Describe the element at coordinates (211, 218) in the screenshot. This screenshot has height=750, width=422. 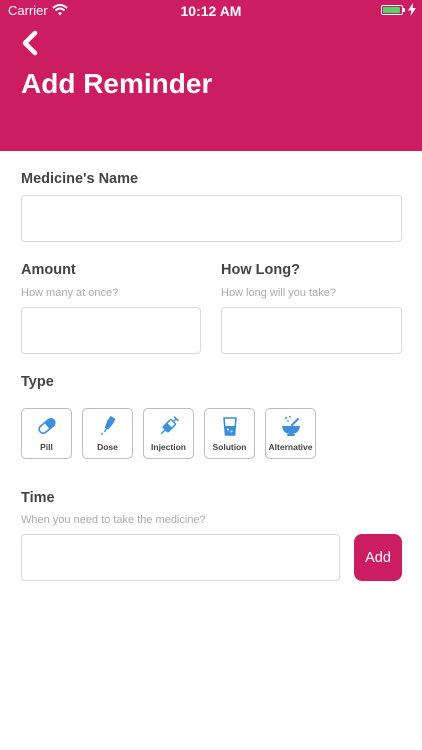
I see `medicine-name-input` at that location.